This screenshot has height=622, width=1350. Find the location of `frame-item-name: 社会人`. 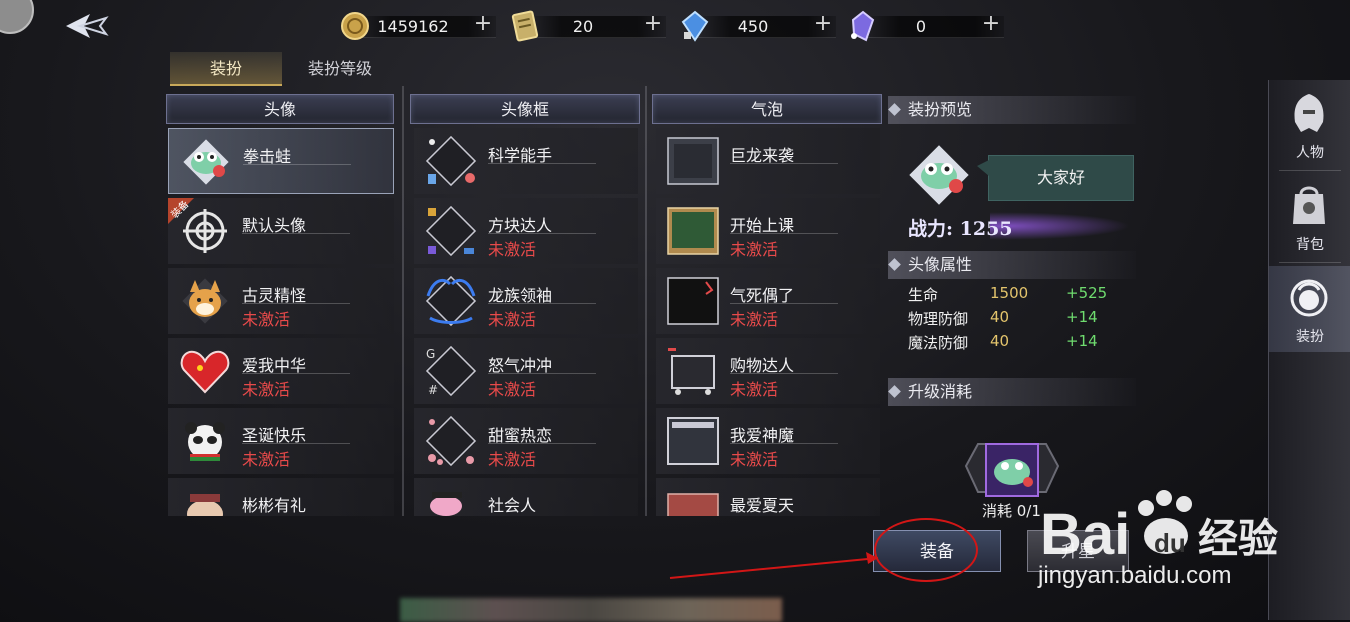

frame-item-name: 社会人 is located at coordinates (512, 505).